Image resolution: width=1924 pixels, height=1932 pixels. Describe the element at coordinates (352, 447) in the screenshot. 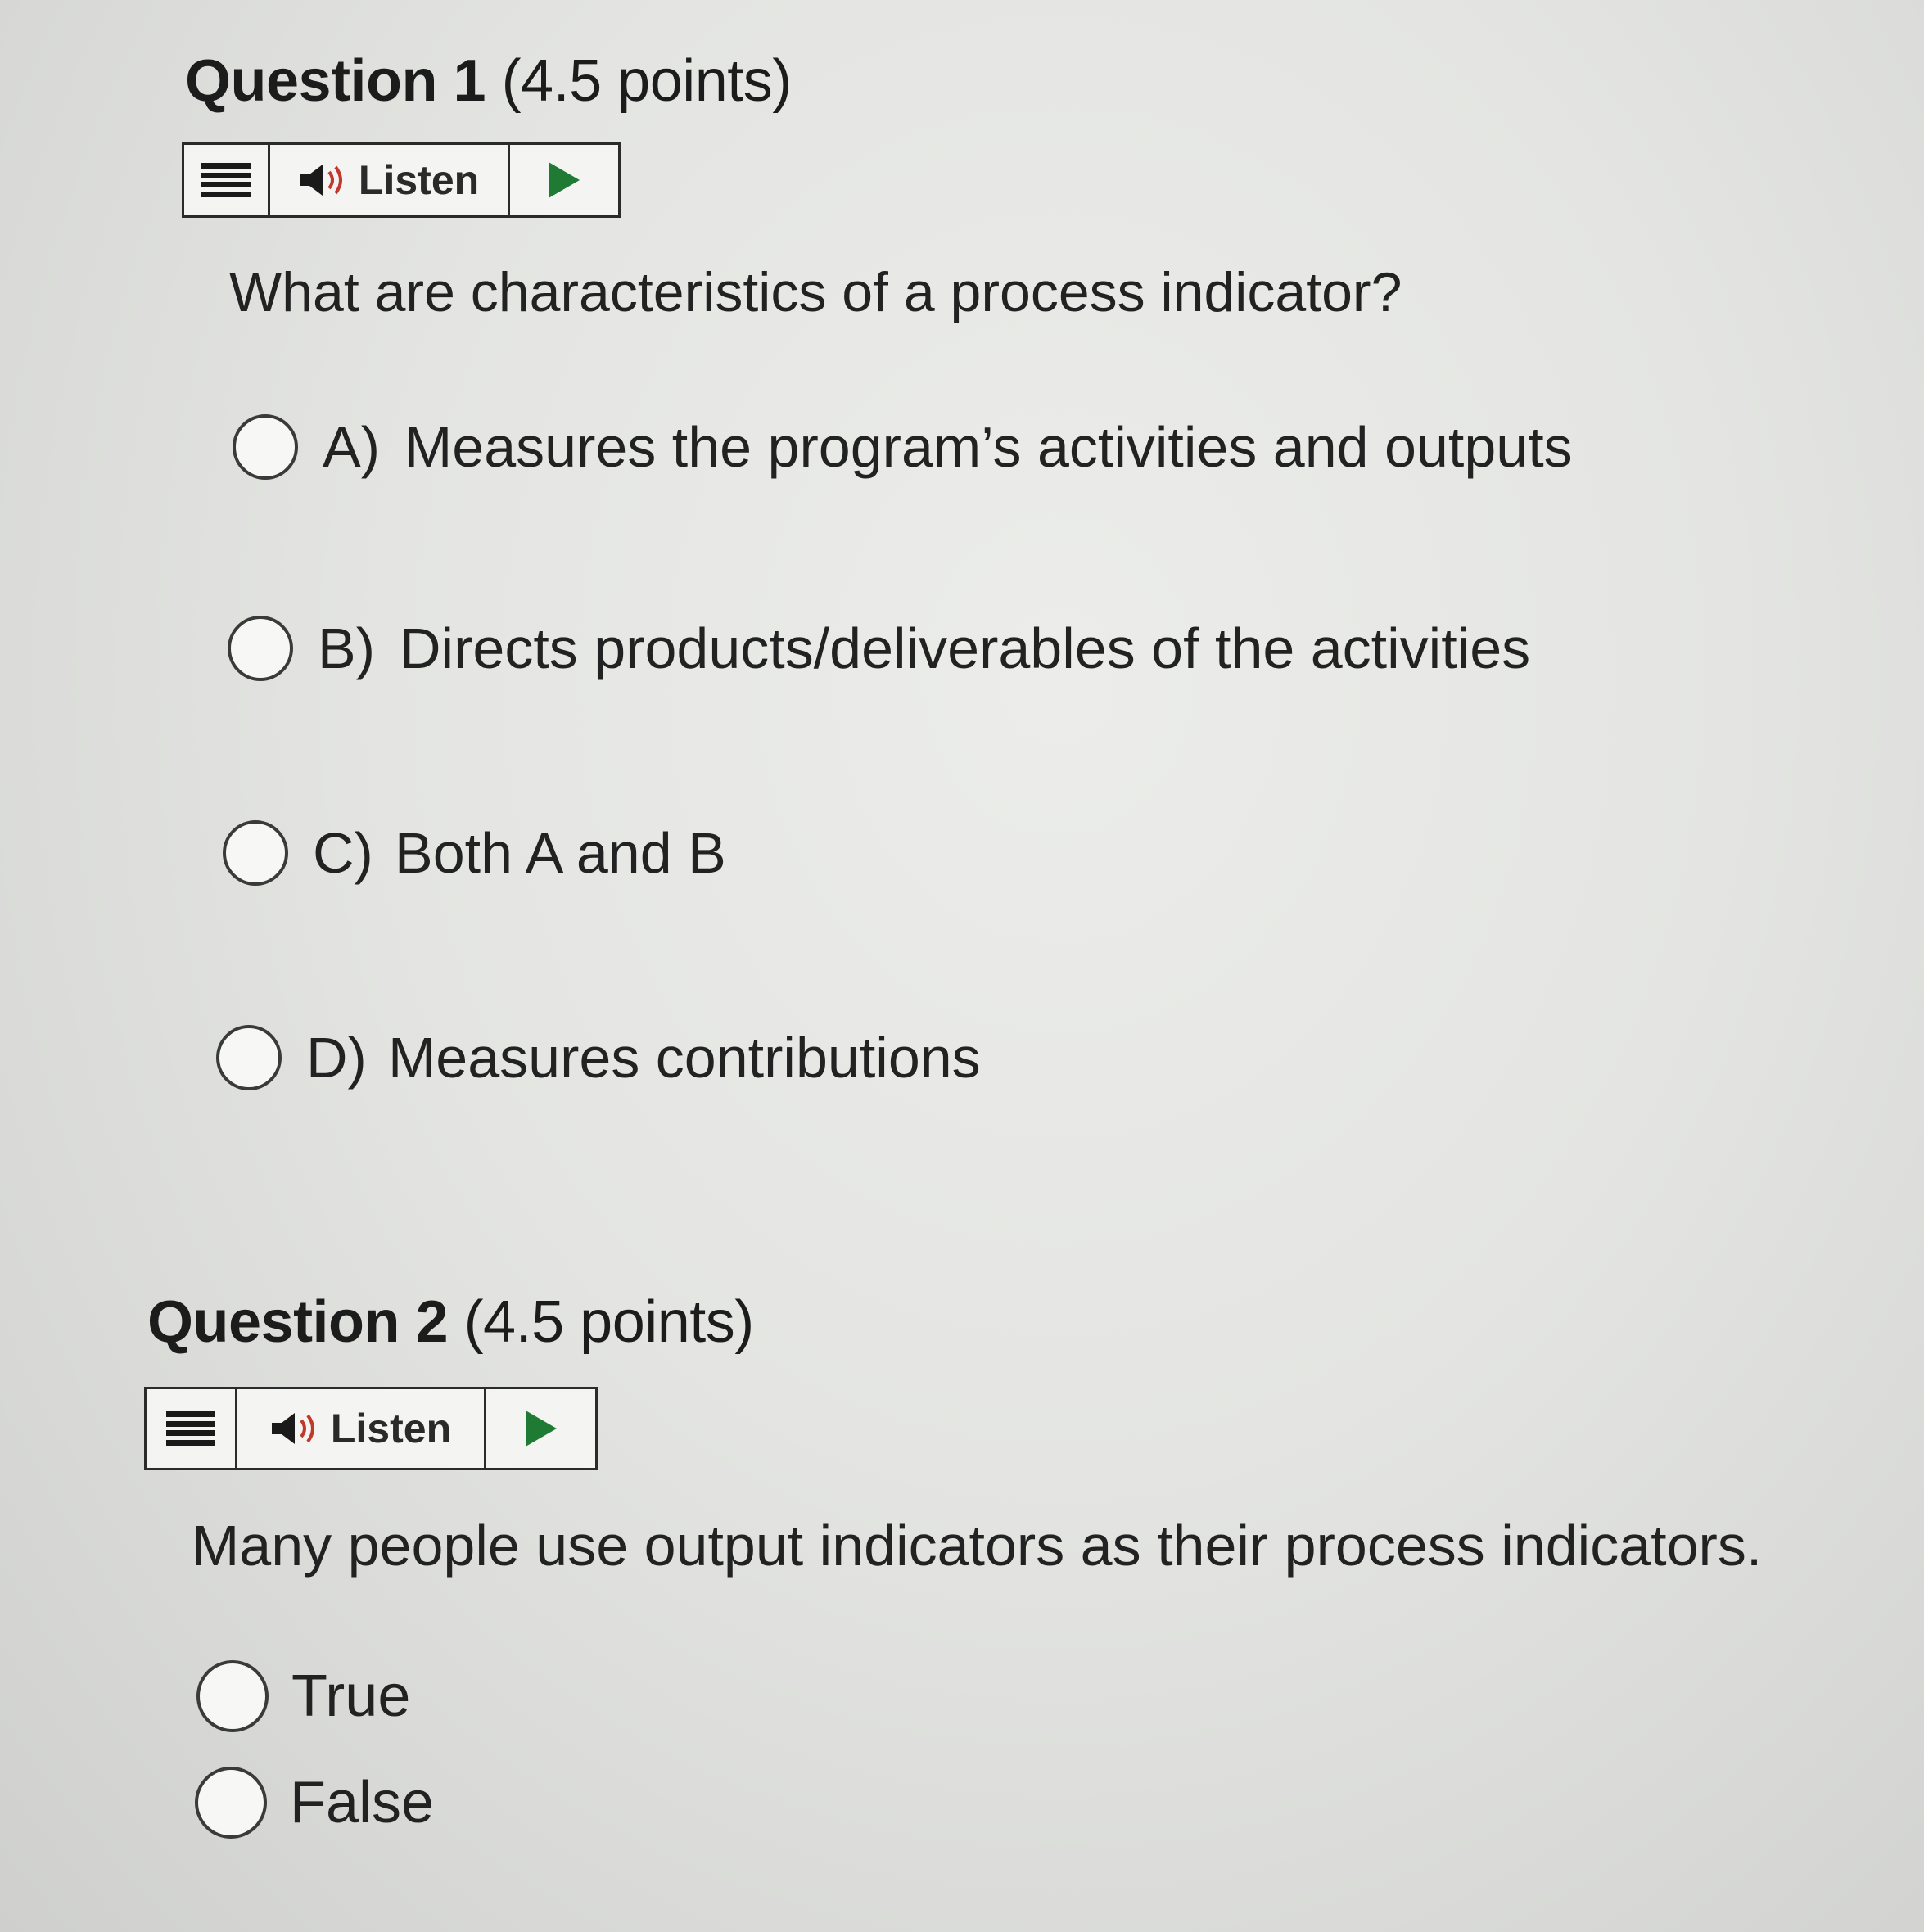

I see `option-letter: A)` at that location.